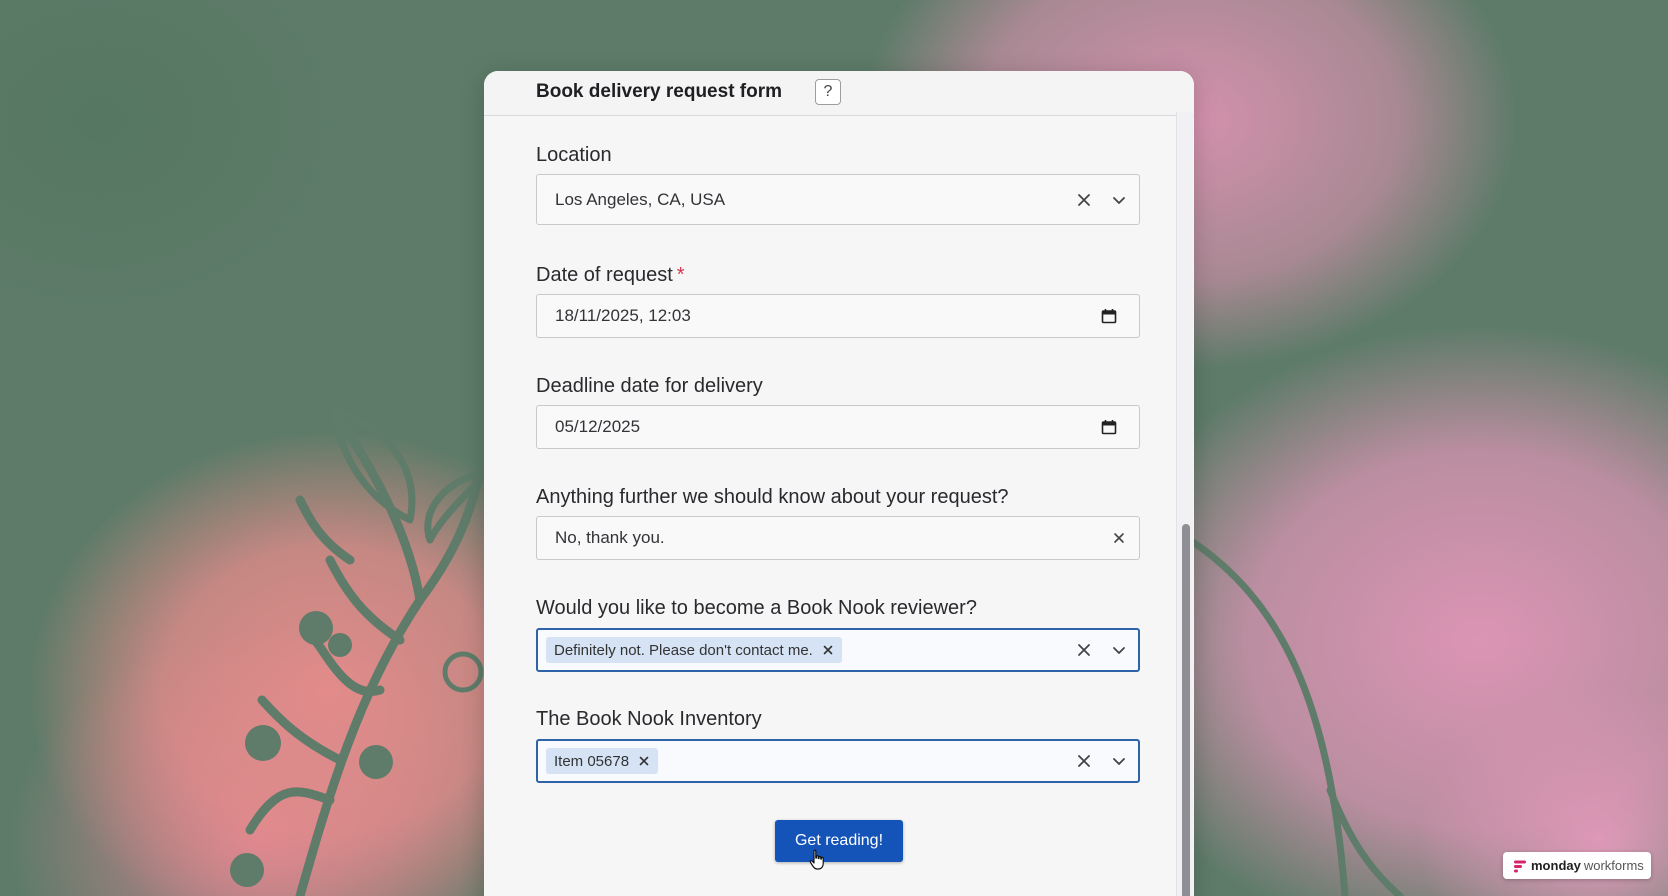 The height and width of the screenshot is (896, 1668). I want to click on date-of-request-label: Date of request *, so click(610, 275).